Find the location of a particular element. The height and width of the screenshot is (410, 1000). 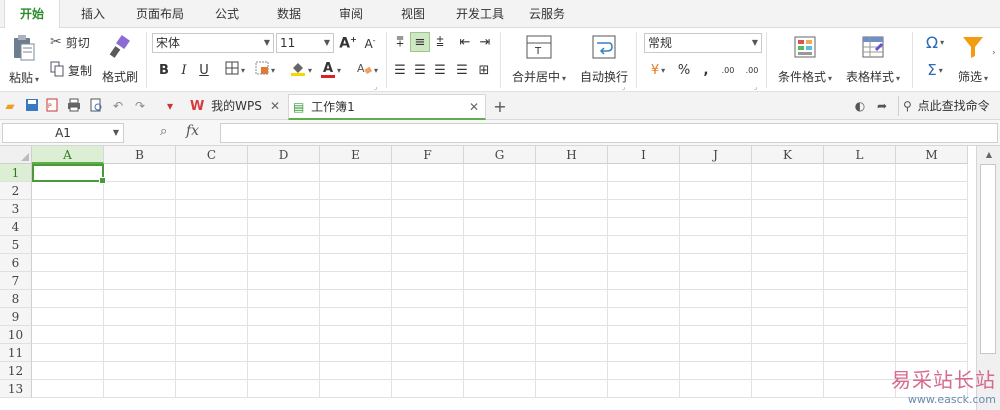

increase-font-button: A+ is located at coordinates (348, 43).